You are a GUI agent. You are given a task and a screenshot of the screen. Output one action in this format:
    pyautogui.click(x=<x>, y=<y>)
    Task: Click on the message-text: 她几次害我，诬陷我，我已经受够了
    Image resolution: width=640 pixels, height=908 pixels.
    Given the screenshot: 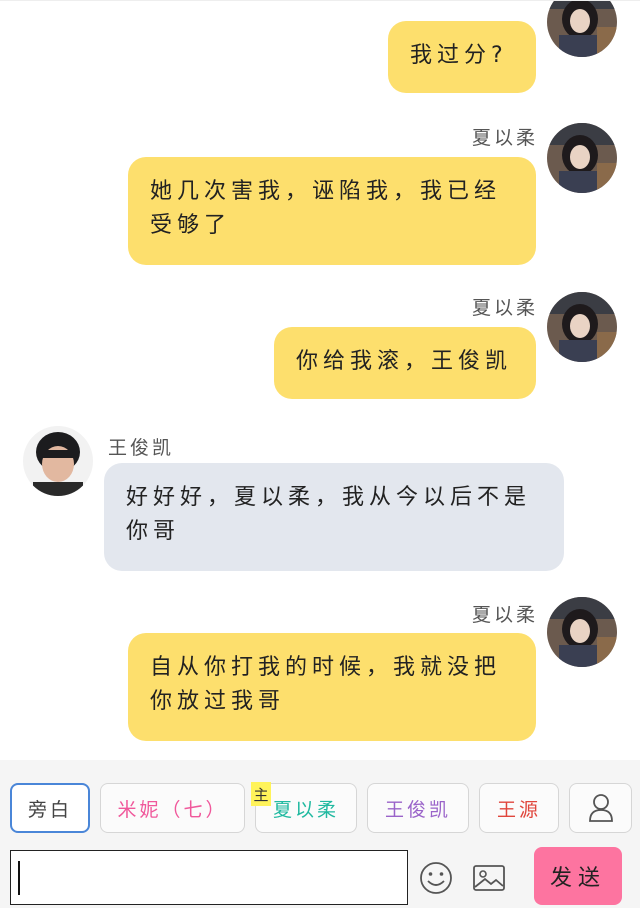 What is the action you would take?
    pyautogui.click(x=326, y=208)
    